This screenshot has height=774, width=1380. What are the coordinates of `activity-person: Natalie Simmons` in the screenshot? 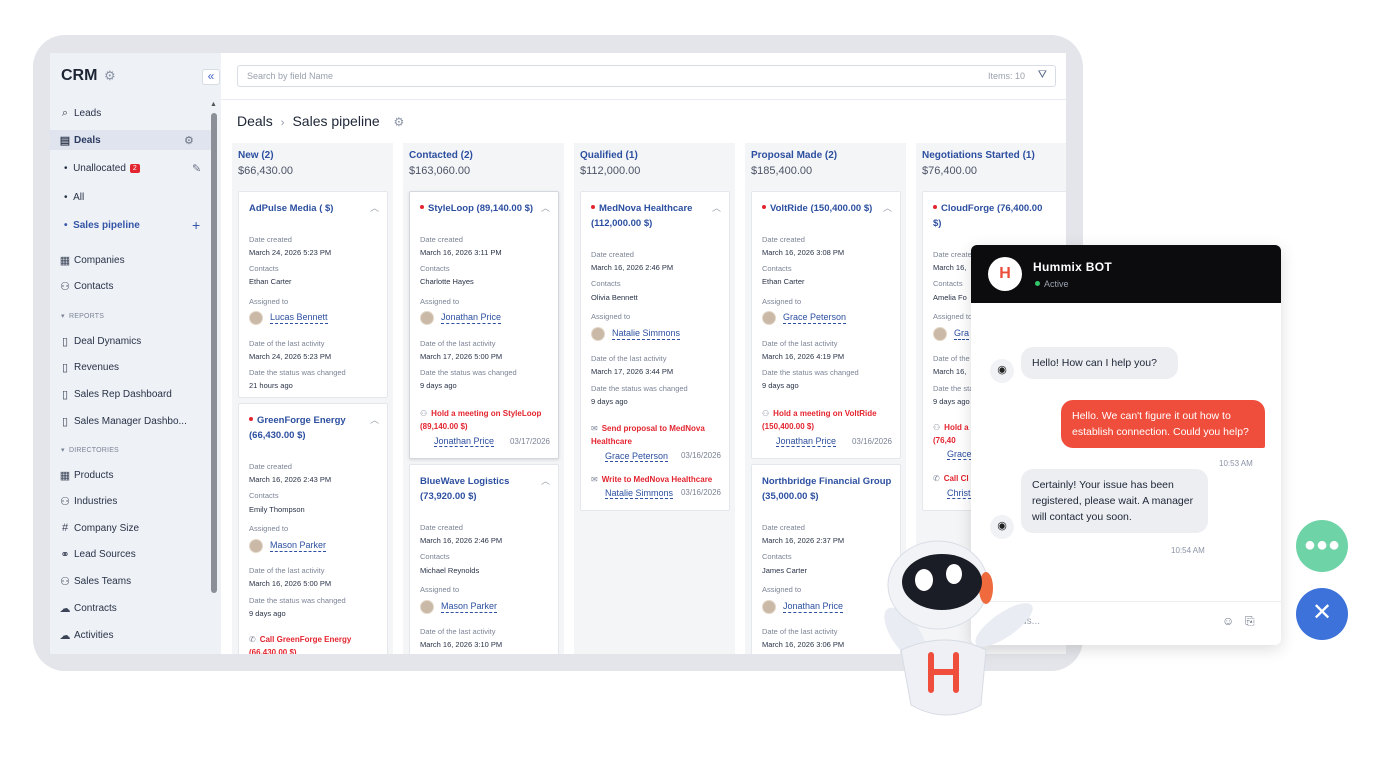 It's located at (639, 493).